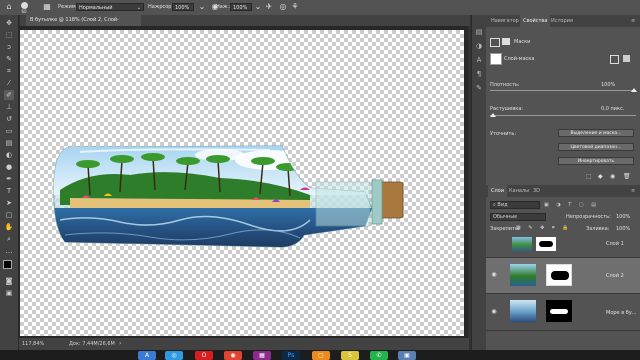 The image size is (640, 360). What do you see at coordinates (563, 276) in the screenshot?
I see `layer-row-selected: ◉ Слой 2` at bounding box center [563, 276].